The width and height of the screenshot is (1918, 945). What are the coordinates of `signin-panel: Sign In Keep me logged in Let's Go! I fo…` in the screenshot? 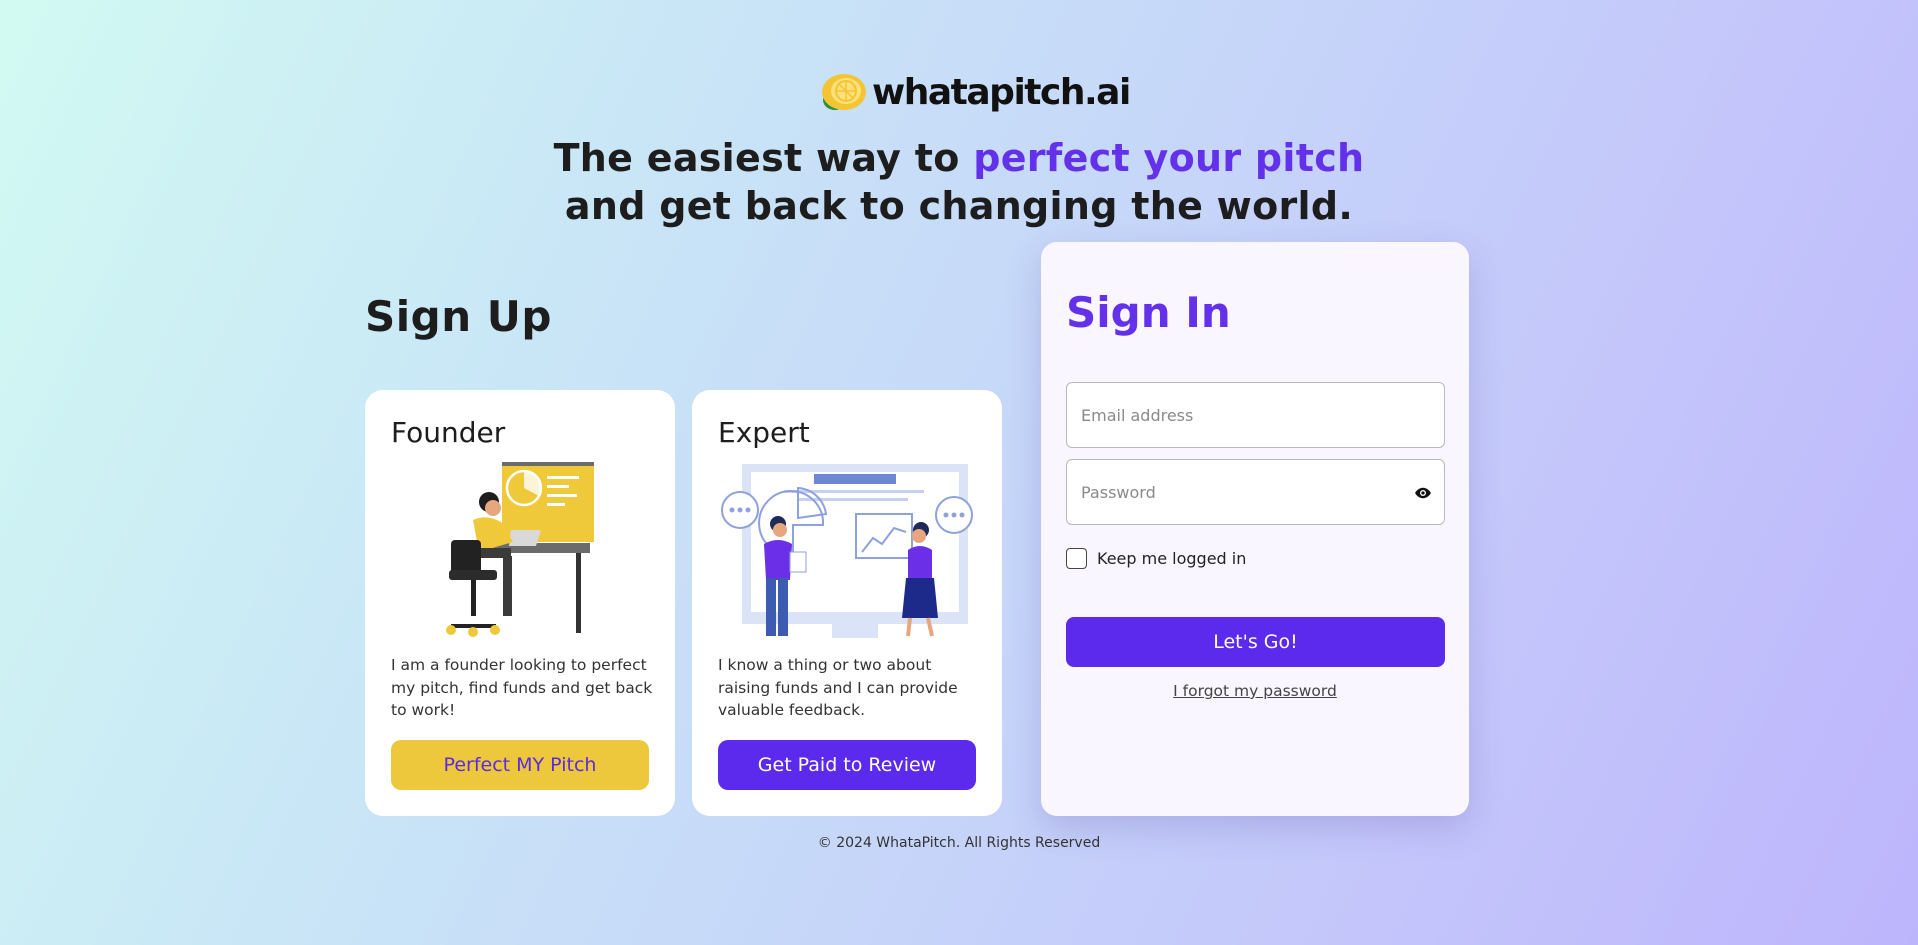 It's located at (1255, 529).